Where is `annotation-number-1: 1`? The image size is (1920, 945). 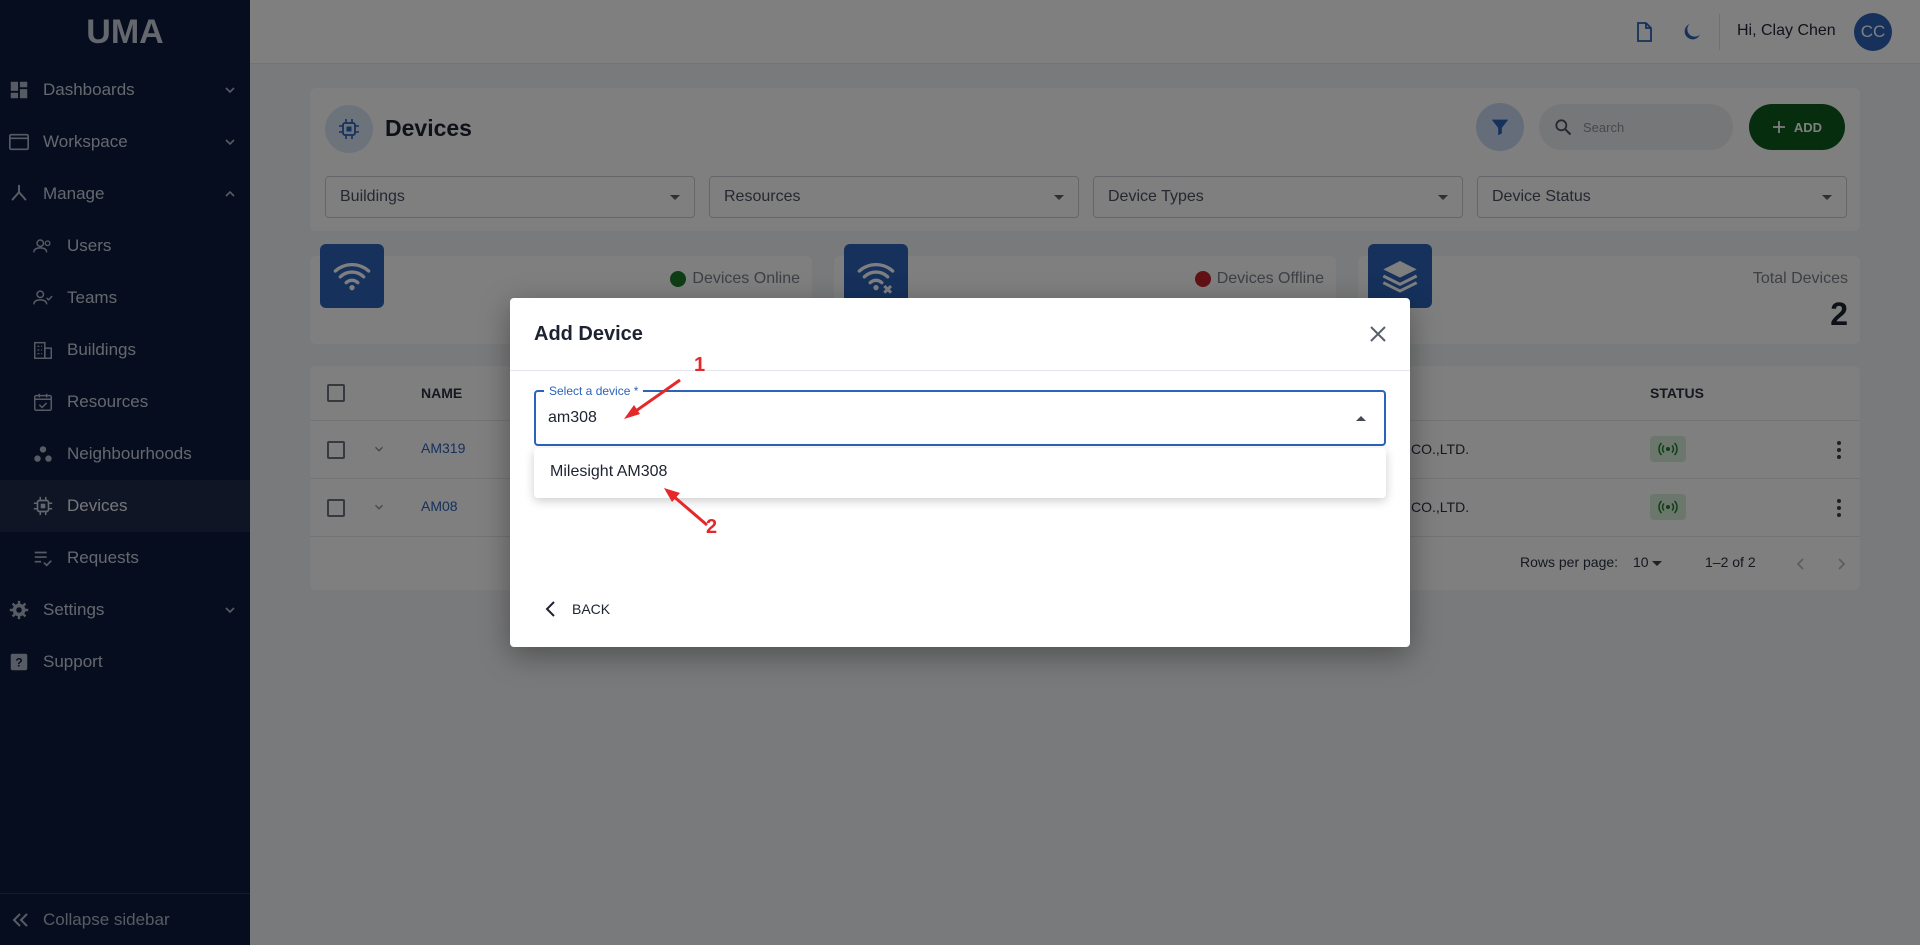 annotation-number-1: 1 is located at coordinates (700, 365).